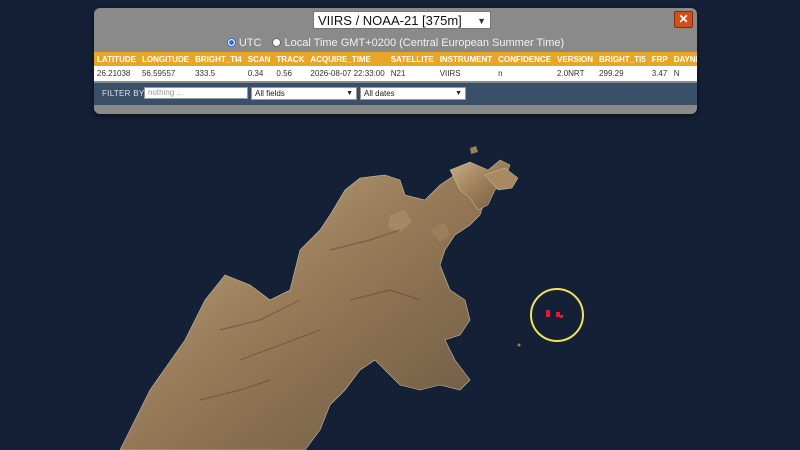 This screenshot has width=800, height=450. I want to click on column-header: CONFIDENCE, so click(525, 59).